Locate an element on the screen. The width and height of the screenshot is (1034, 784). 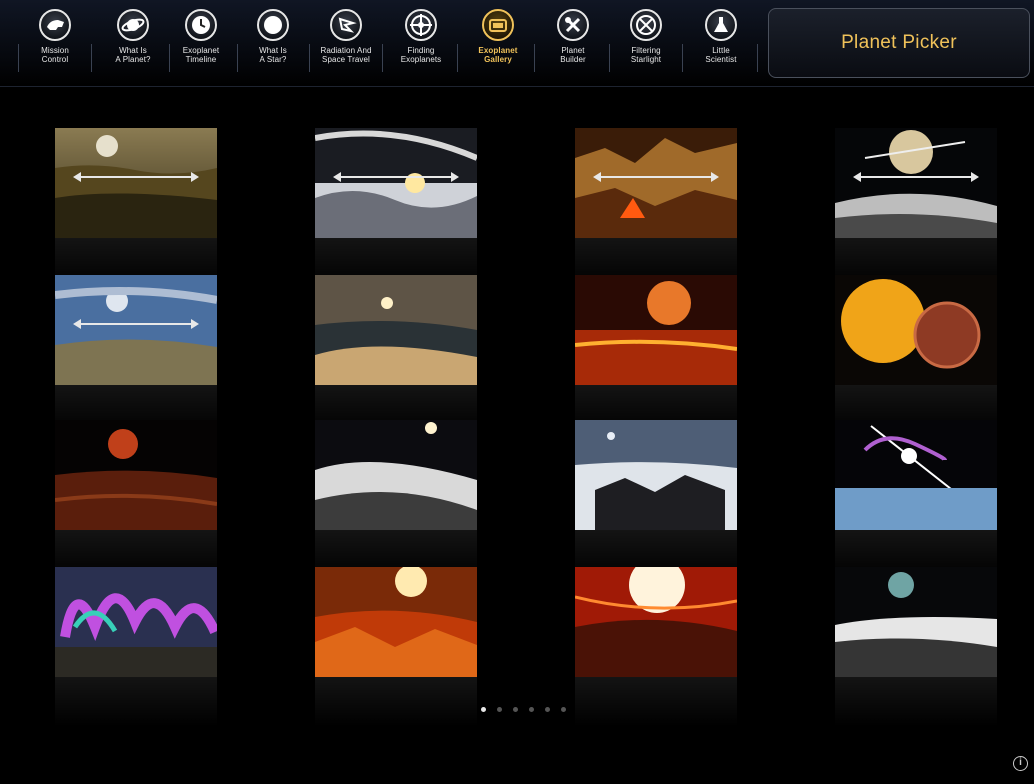
planet-picker-button: Planet Picker is located at coordinates (899, 43).